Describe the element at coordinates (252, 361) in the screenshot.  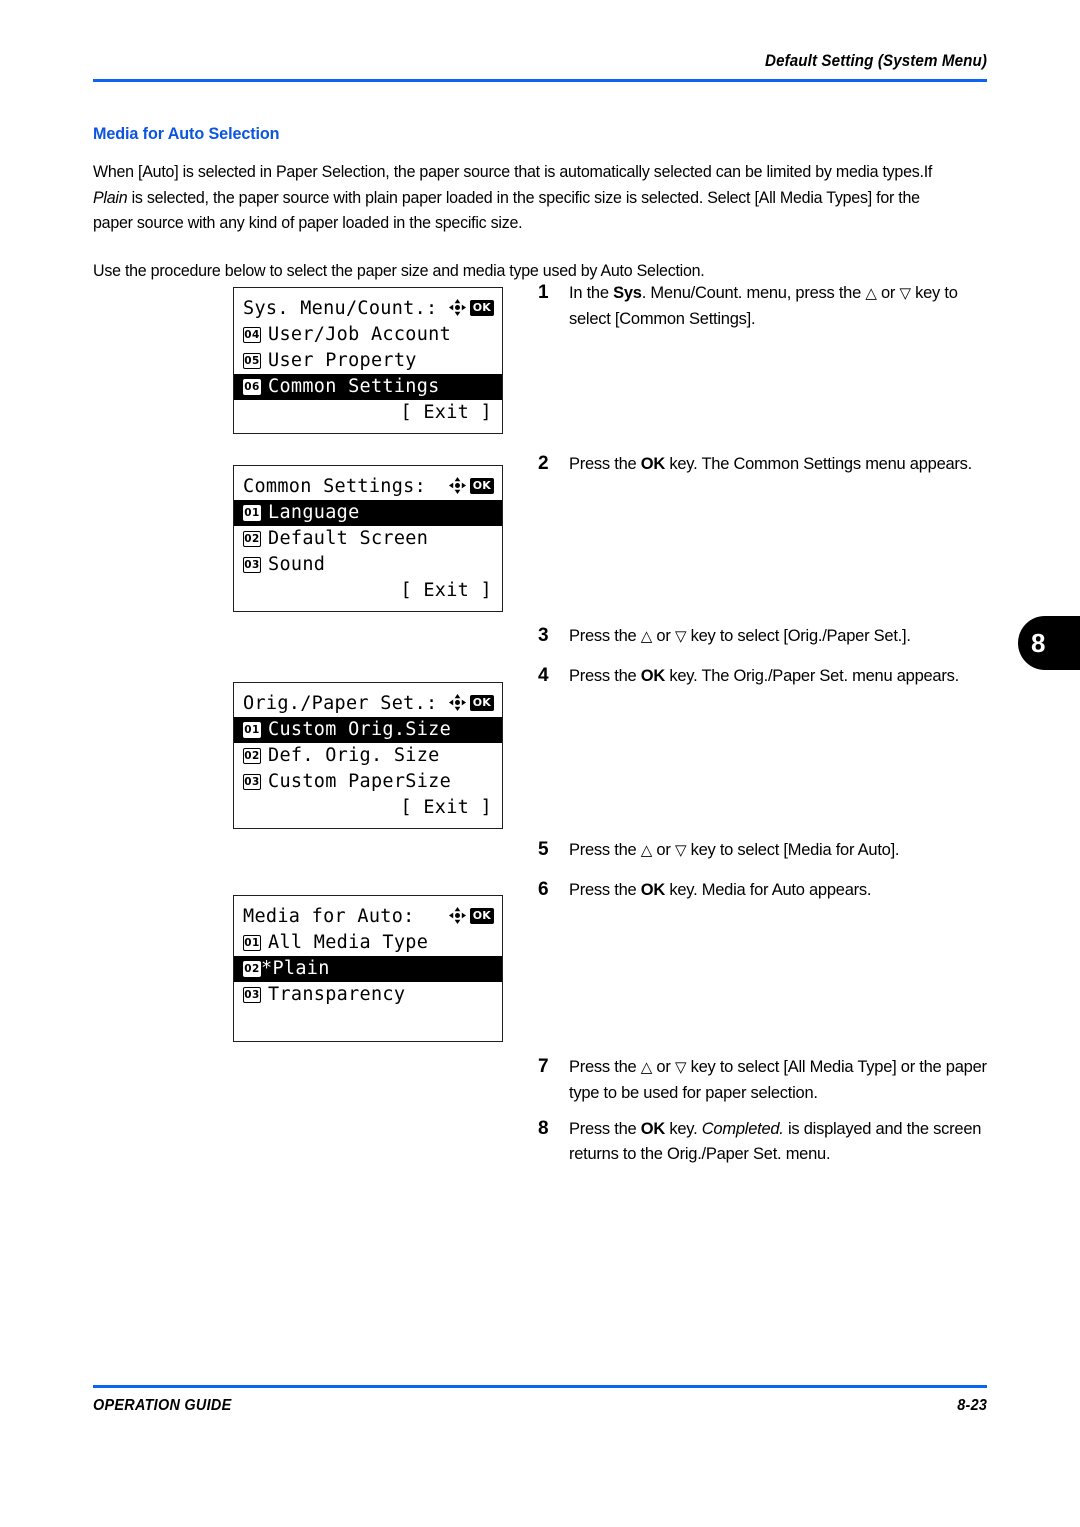
I see `item-badge: 05` at that location.